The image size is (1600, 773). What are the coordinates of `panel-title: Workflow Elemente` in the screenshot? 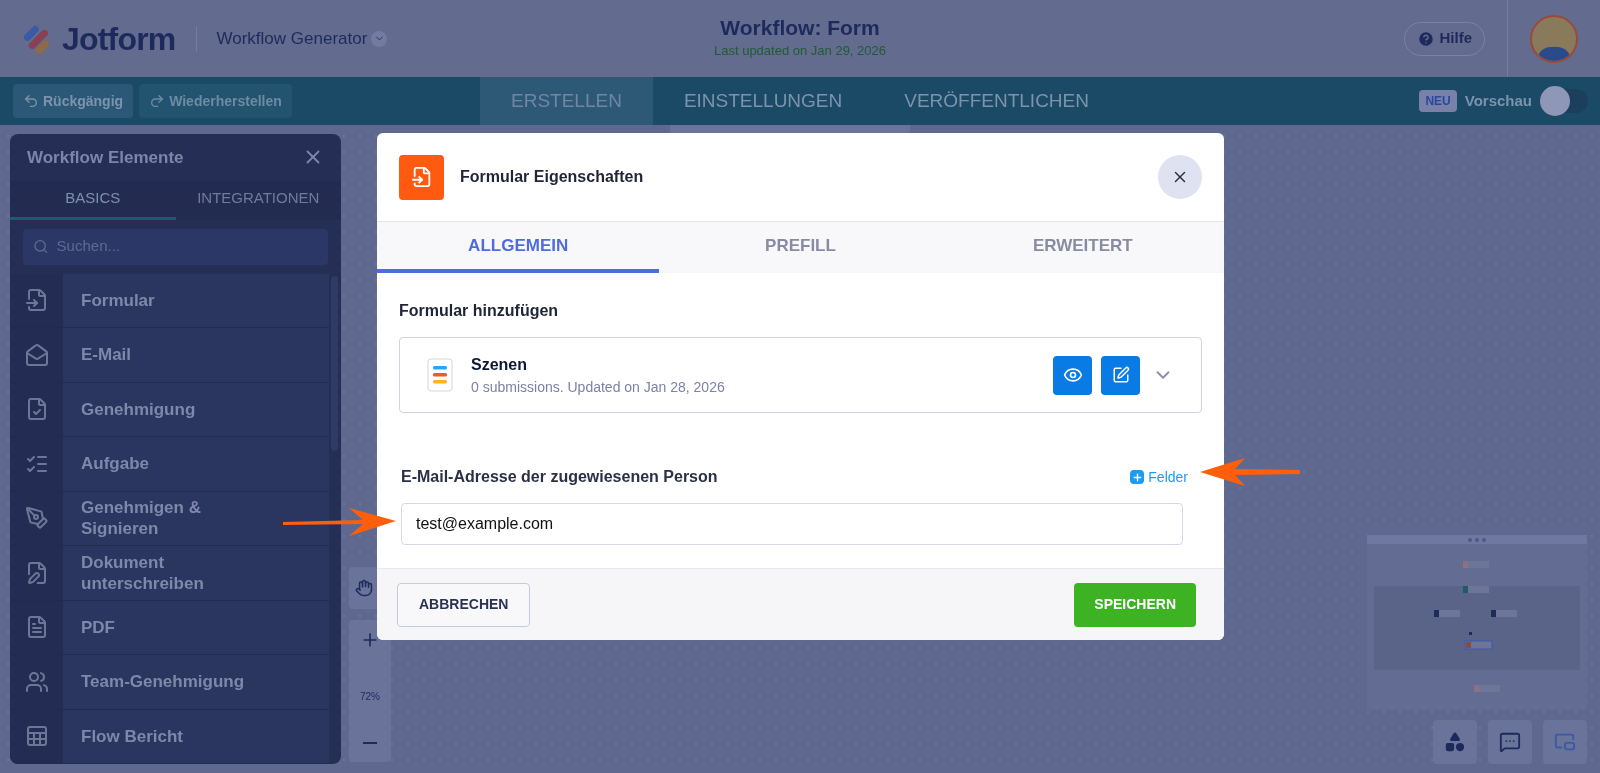 It's located at (105, 157).